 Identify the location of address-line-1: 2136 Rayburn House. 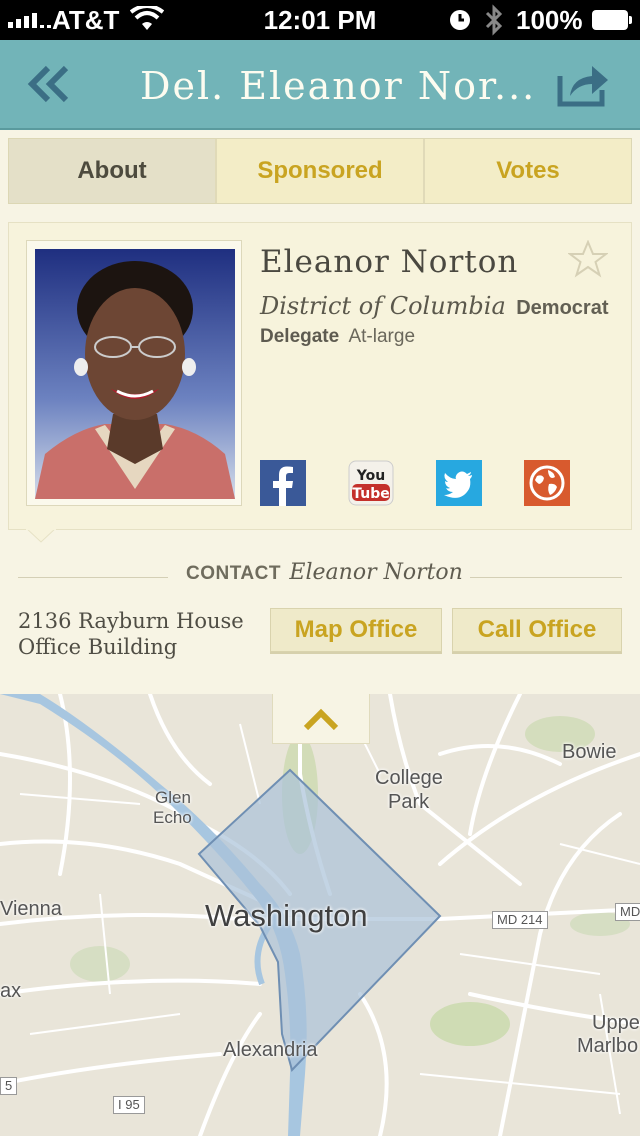
(131, 621).